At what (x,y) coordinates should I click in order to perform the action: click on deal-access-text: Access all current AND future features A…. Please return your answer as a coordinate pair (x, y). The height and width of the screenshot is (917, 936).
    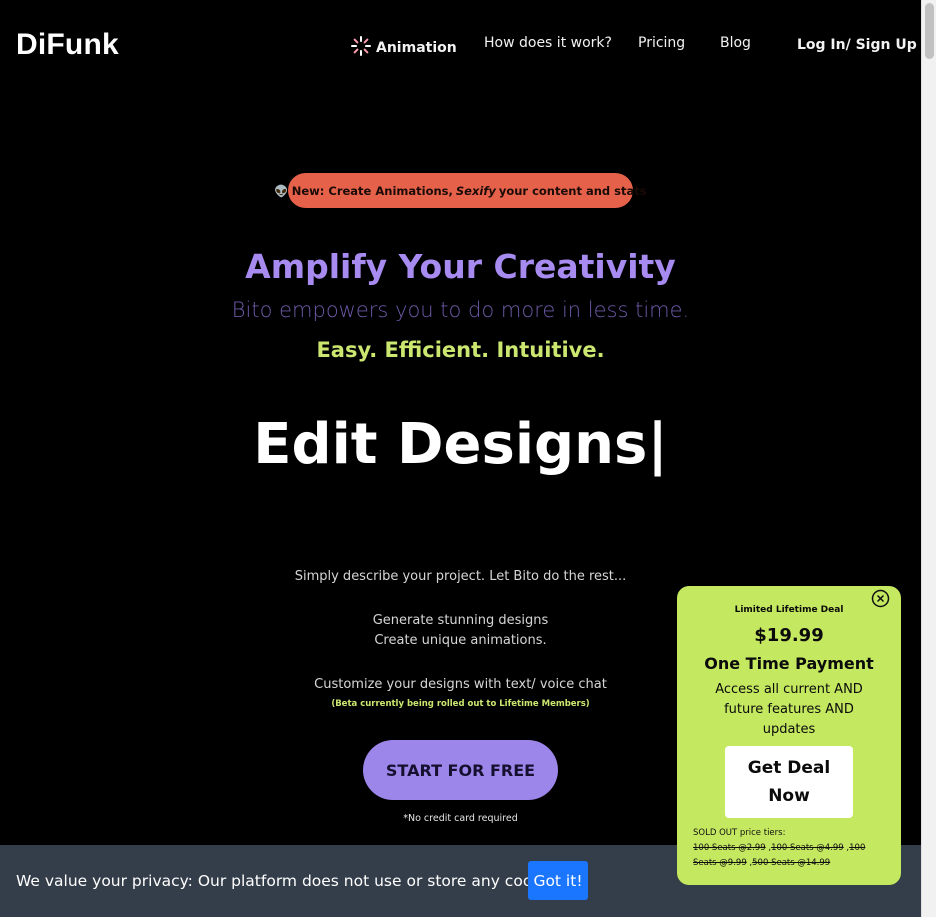
    Looking at the image, I should click on (789, 709).